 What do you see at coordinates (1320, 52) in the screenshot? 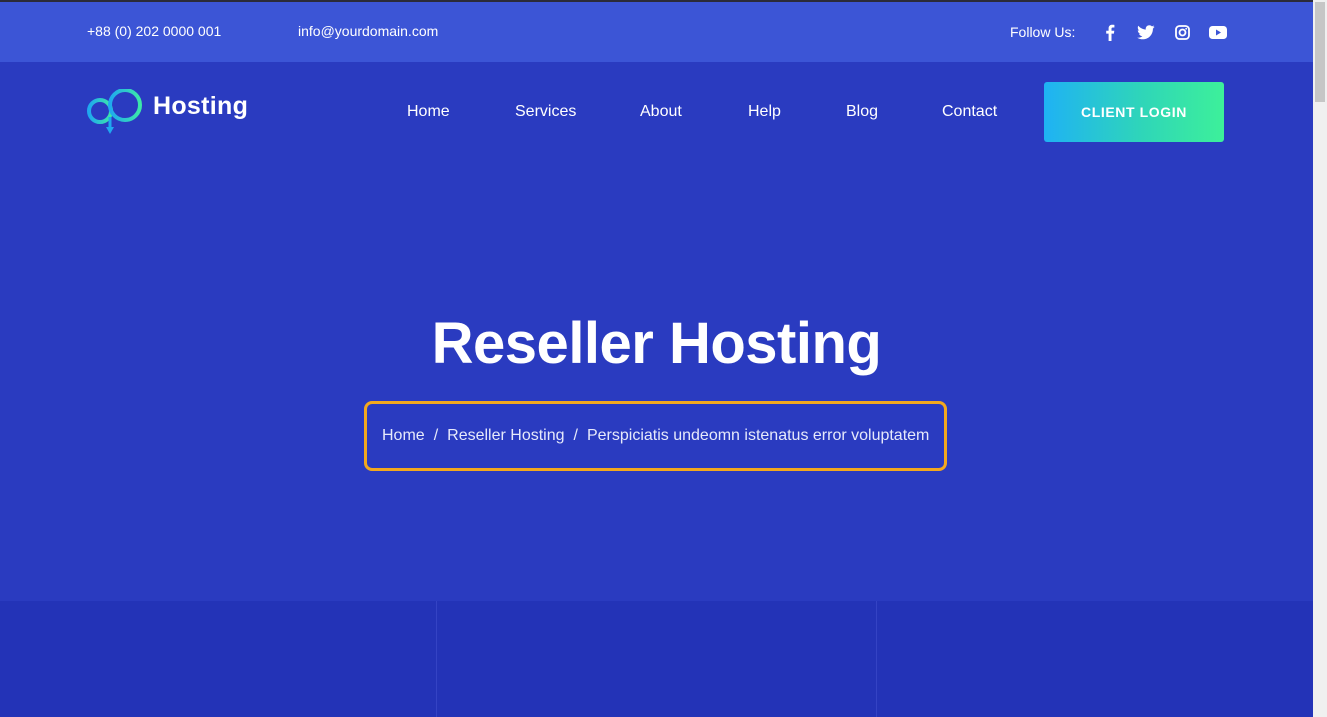
I see `scrollbar-thumb` at bounding box center [1320, 52].